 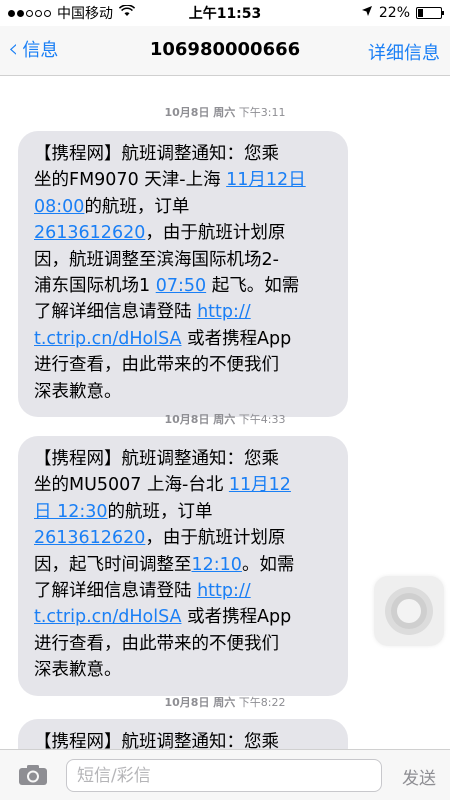 I want to click on signal-strength-icon, so click(x=29, y=13).